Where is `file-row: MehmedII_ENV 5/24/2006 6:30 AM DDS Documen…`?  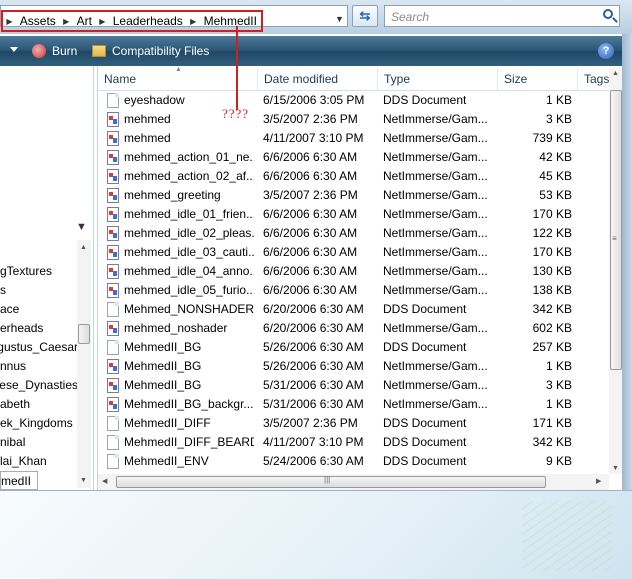 file-row: MehmedII_ENV 5/24/2006 6:30 AM DDS Documen… is located at coordinates (355, 461).